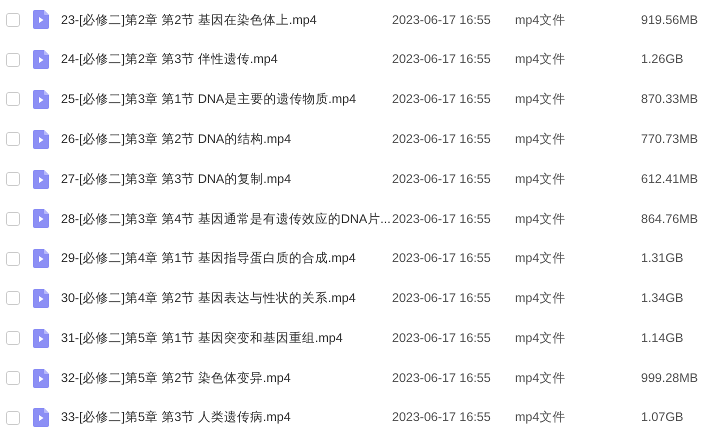 This screenshot has height=442, width=714. I want to click on file-size: 1.14GB, so click(662, 338).